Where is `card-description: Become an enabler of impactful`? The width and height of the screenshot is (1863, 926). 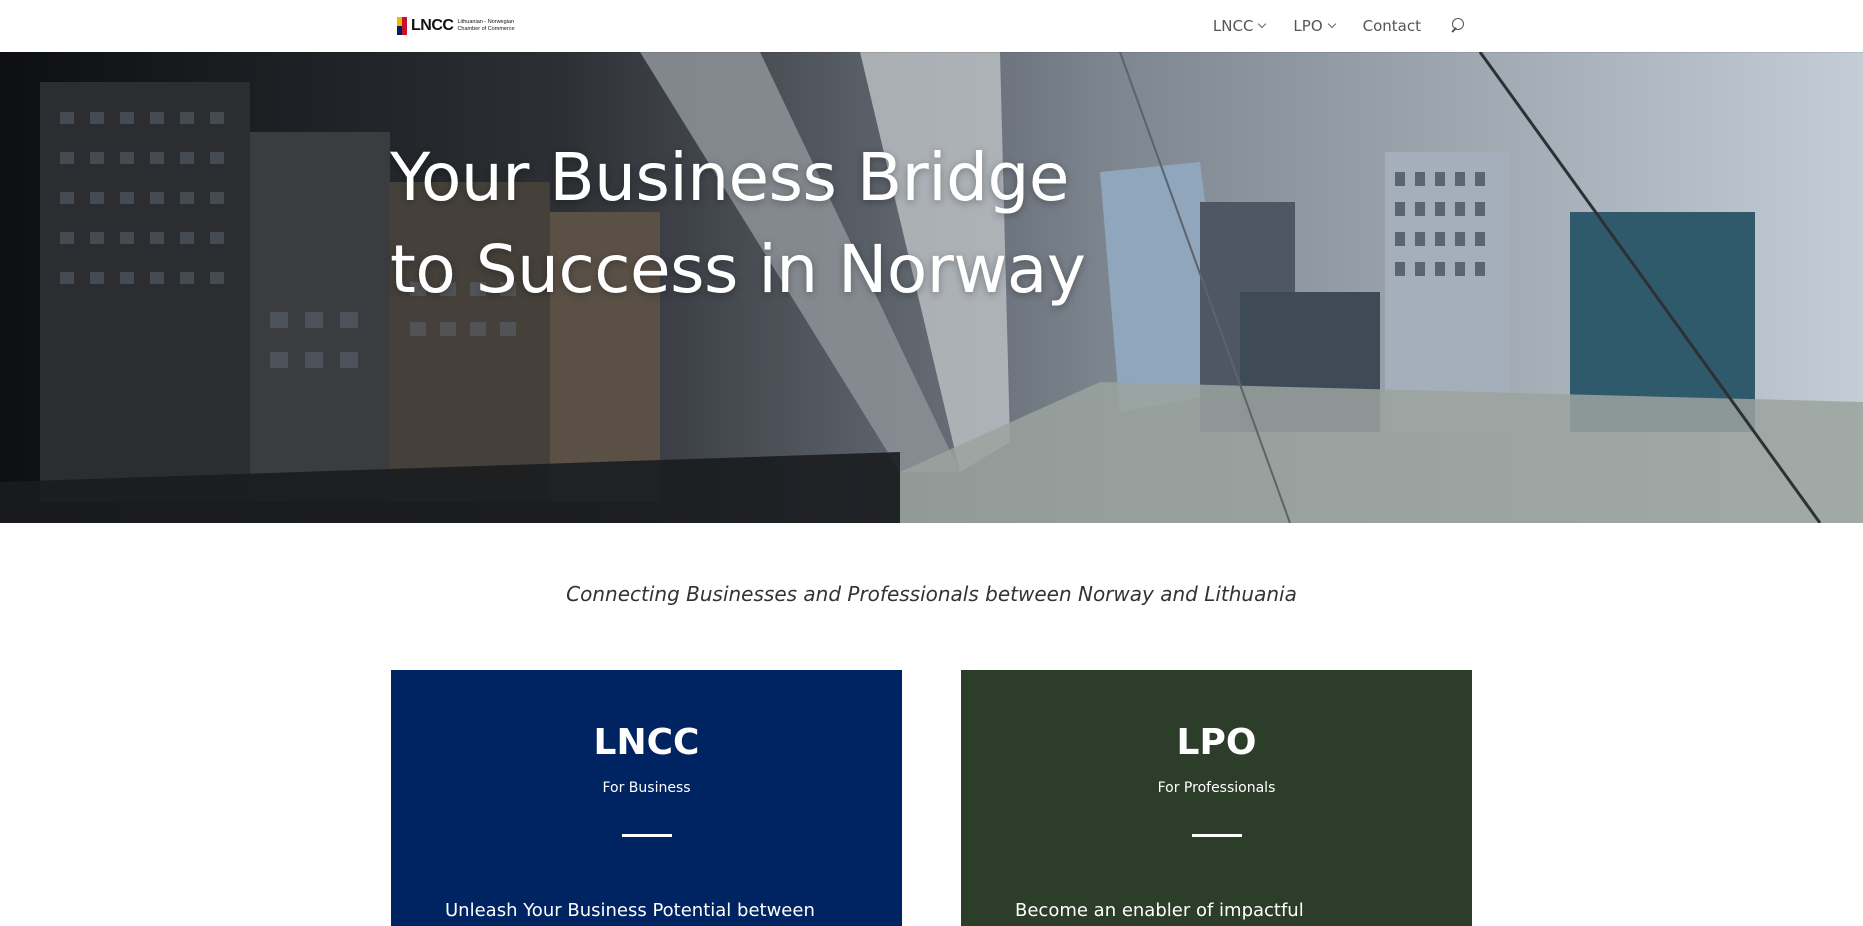
card-description: Become an enabler of impactful is located at coordinates (1159, 910).